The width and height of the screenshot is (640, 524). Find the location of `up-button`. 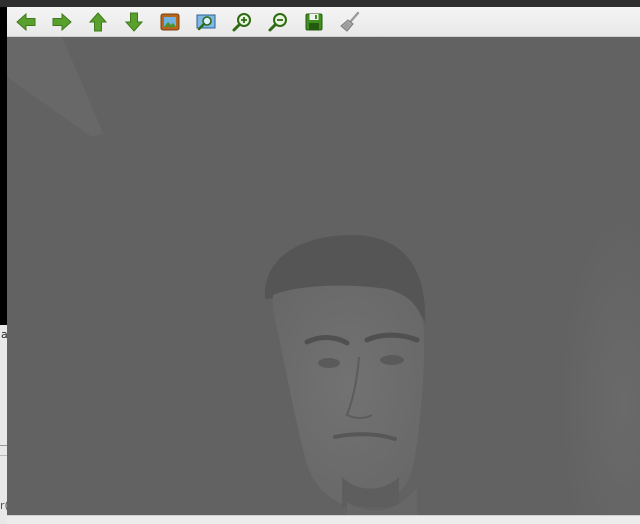

up-button is located at coordinates (98, 22).